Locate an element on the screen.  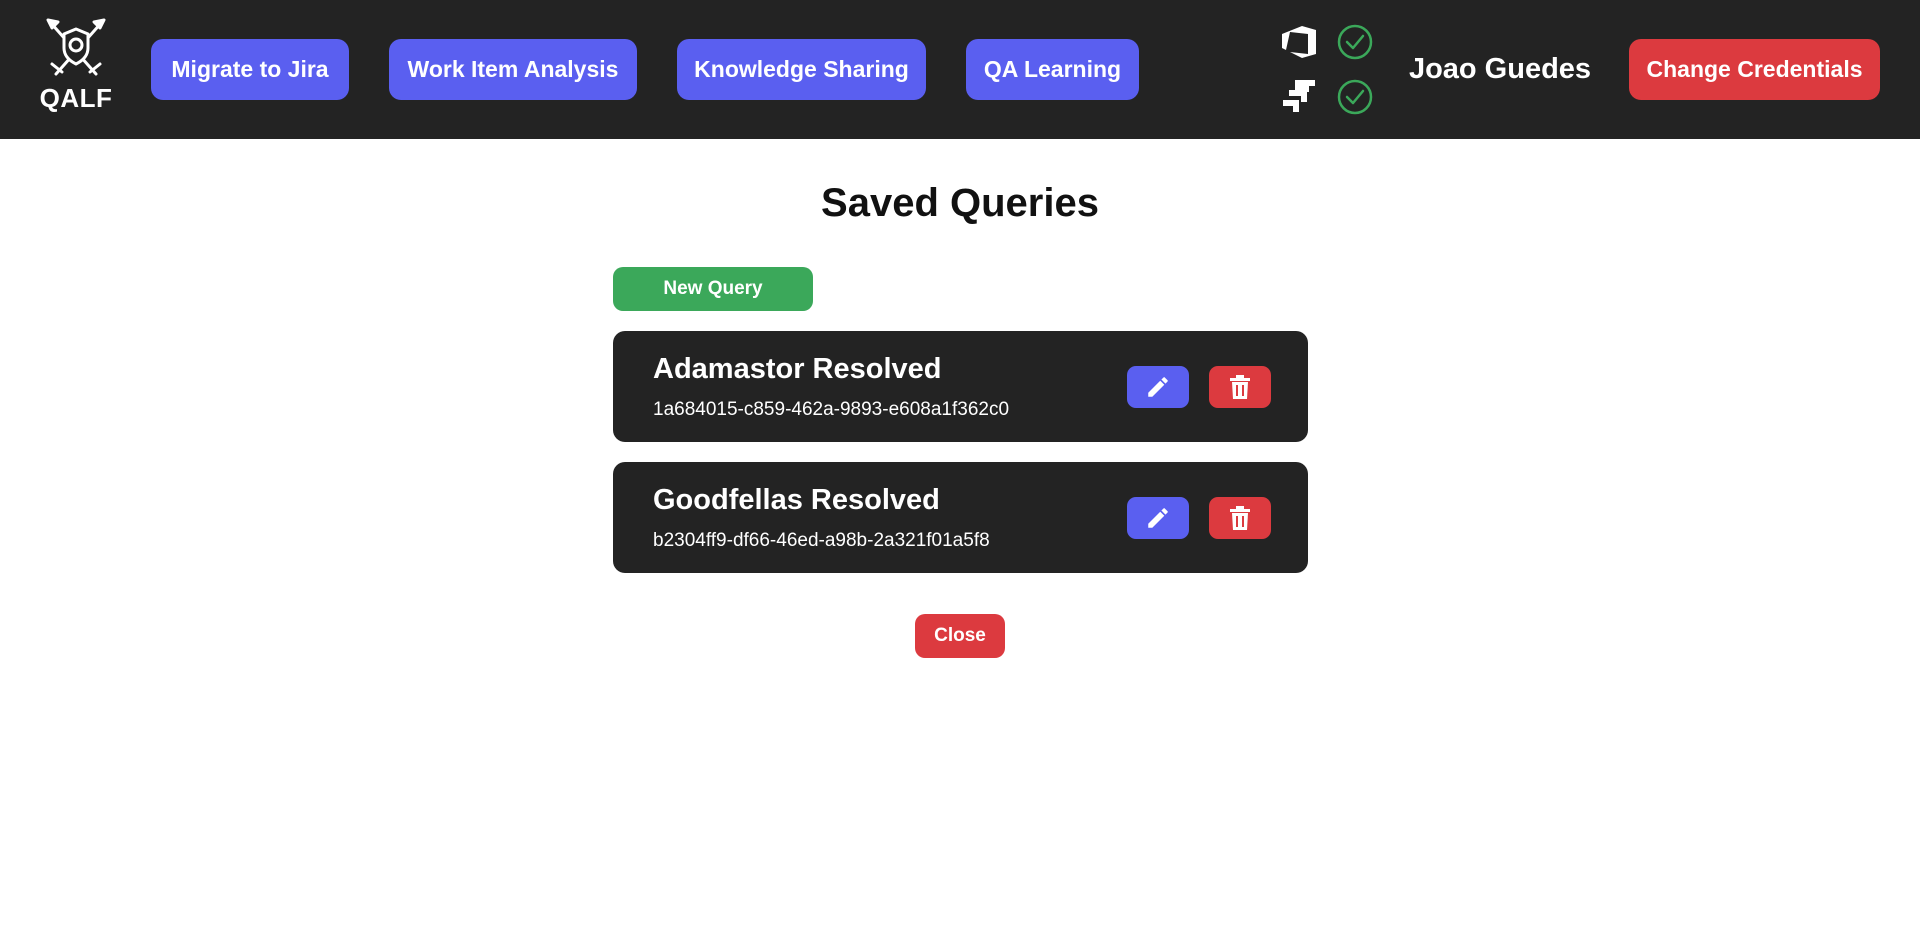
query-id: 1a684015-c859-462a-9893-e608a1f362c0 is located at coordinates (831, 409).